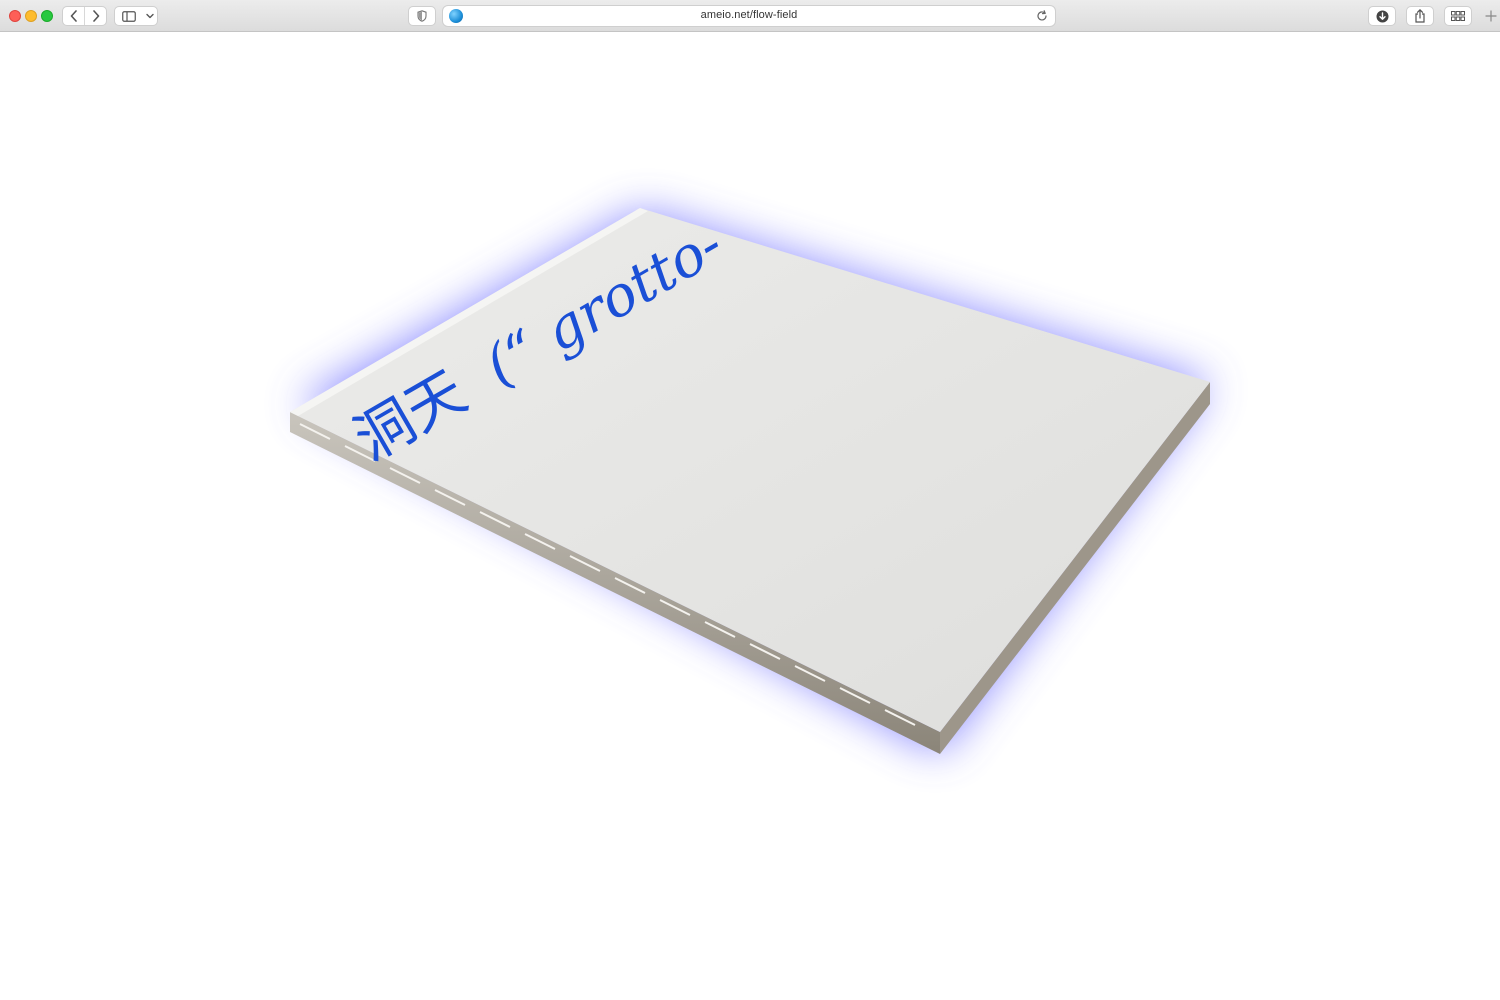  I want to click on plus-icon, so click(1491, 16).